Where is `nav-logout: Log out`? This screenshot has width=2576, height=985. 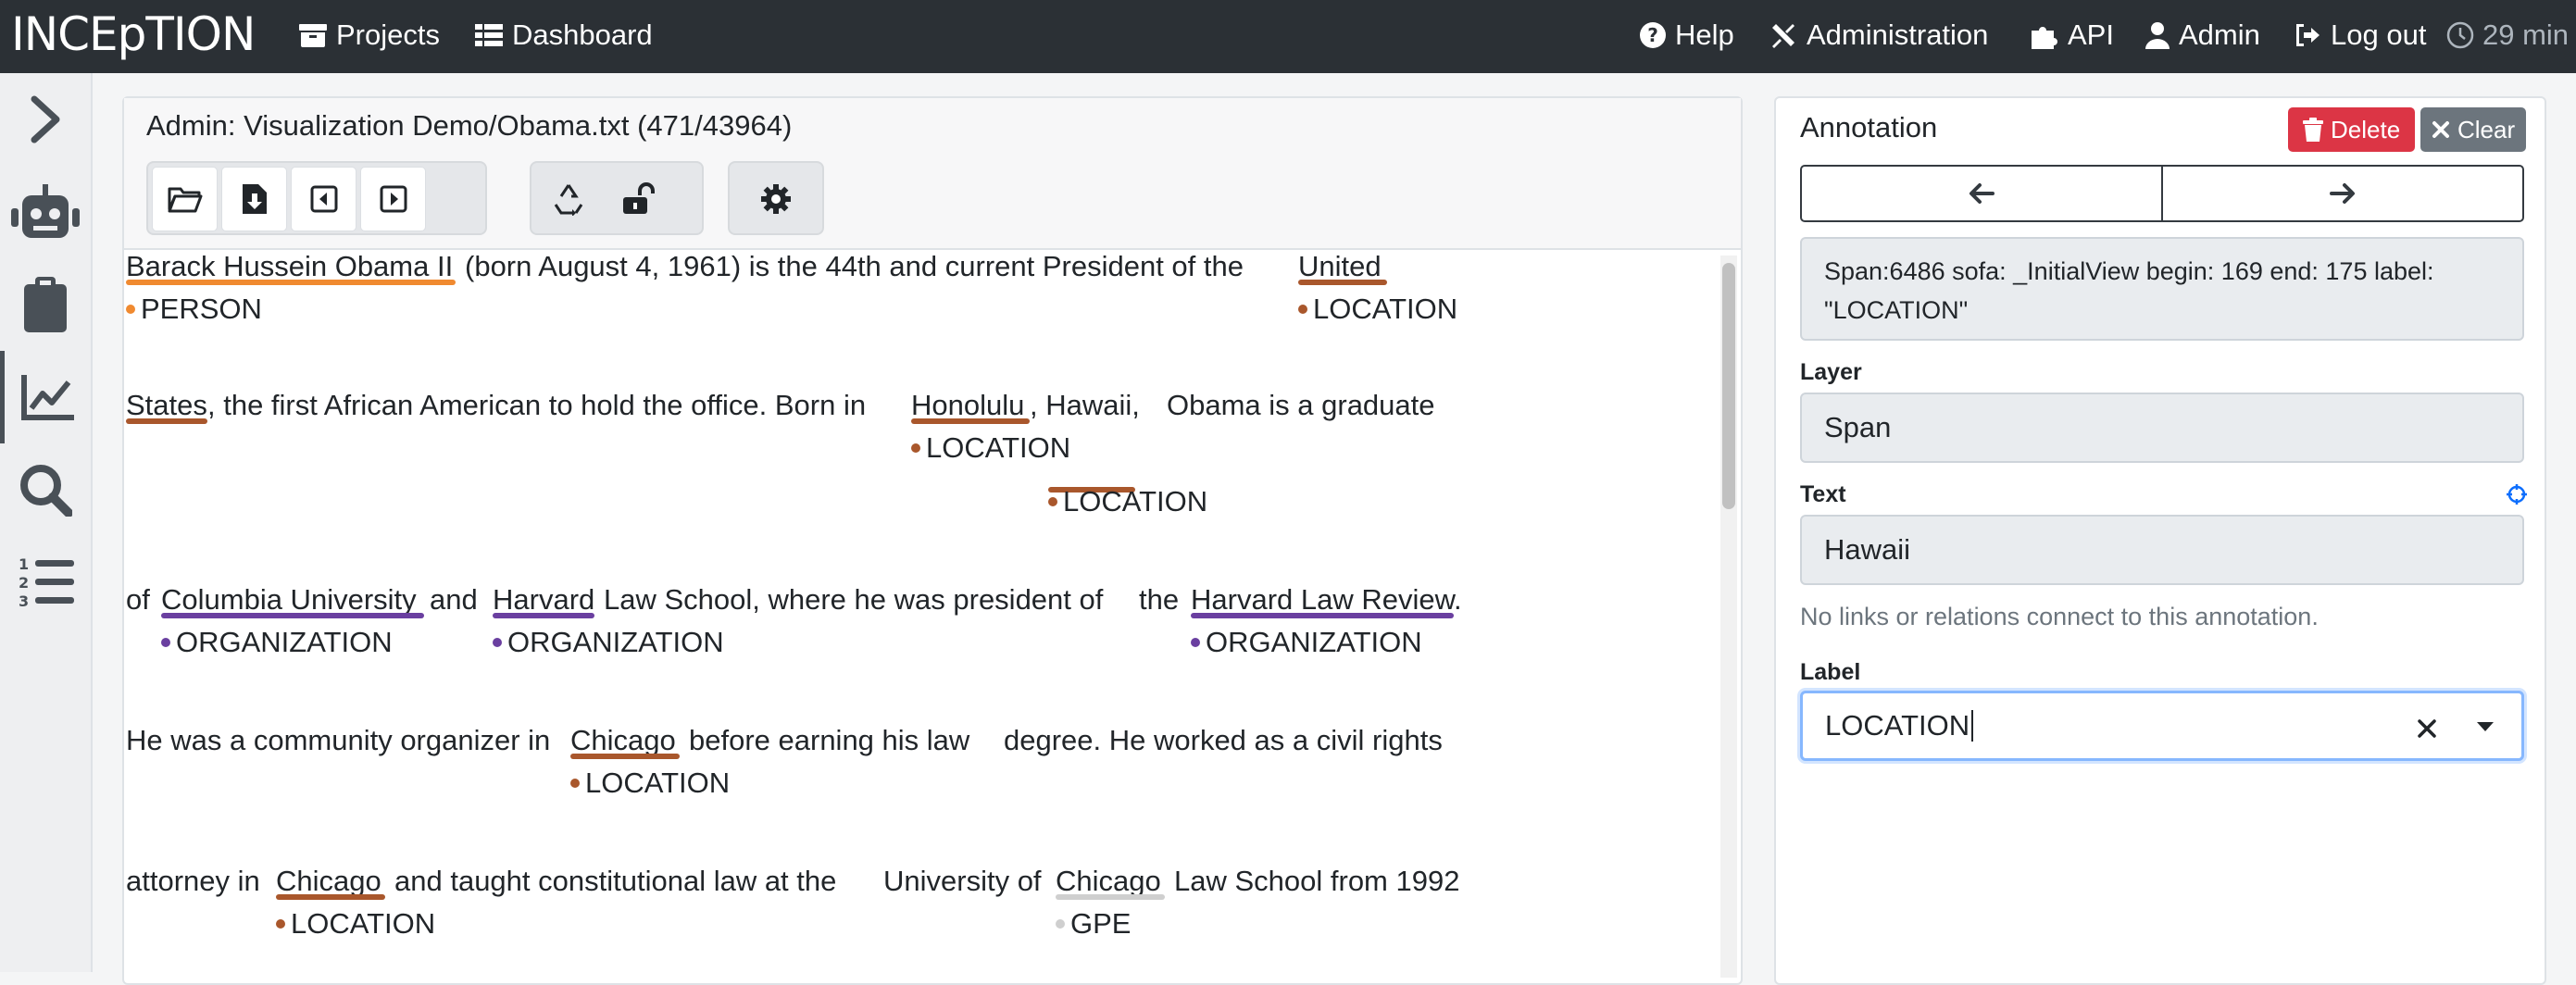
nav-logout: Log out is located at coordinates (2359, 35).